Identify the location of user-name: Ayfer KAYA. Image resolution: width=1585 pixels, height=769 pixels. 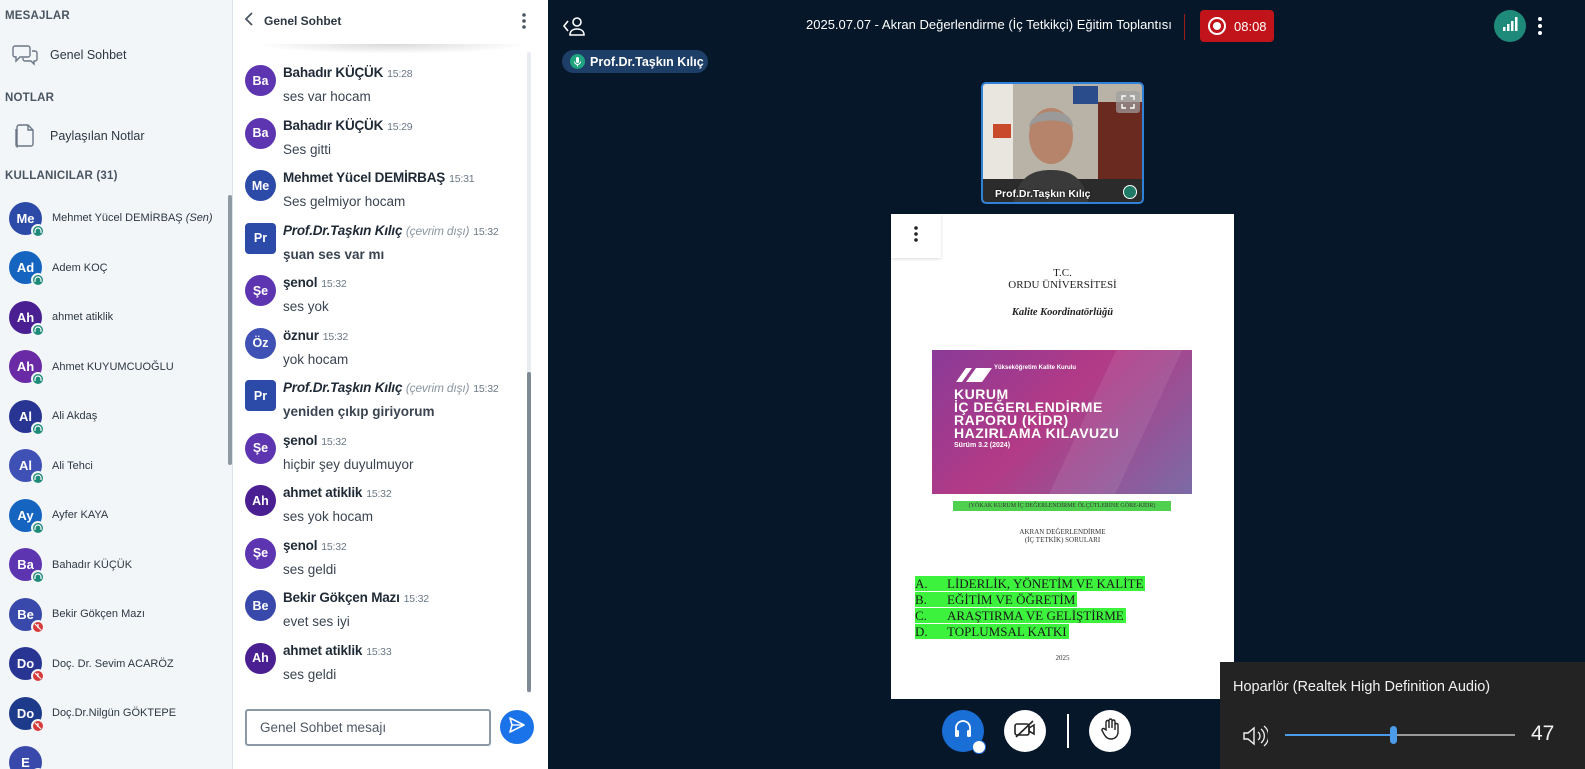
(80, 515).